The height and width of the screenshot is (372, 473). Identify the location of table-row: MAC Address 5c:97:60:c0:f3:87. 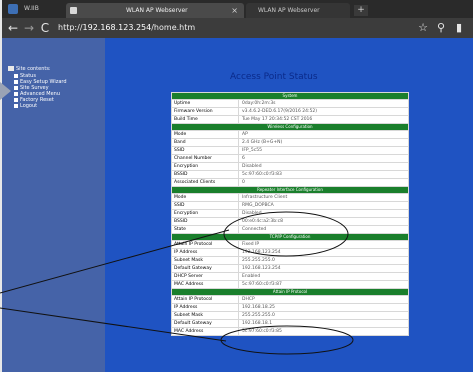
(290, 284).